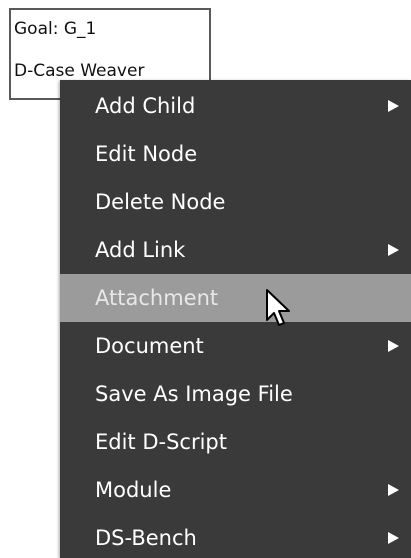 This screenshot has height=558, width=411. I want to click on goal-node-title: Goal: G_1, so click(55, 29).